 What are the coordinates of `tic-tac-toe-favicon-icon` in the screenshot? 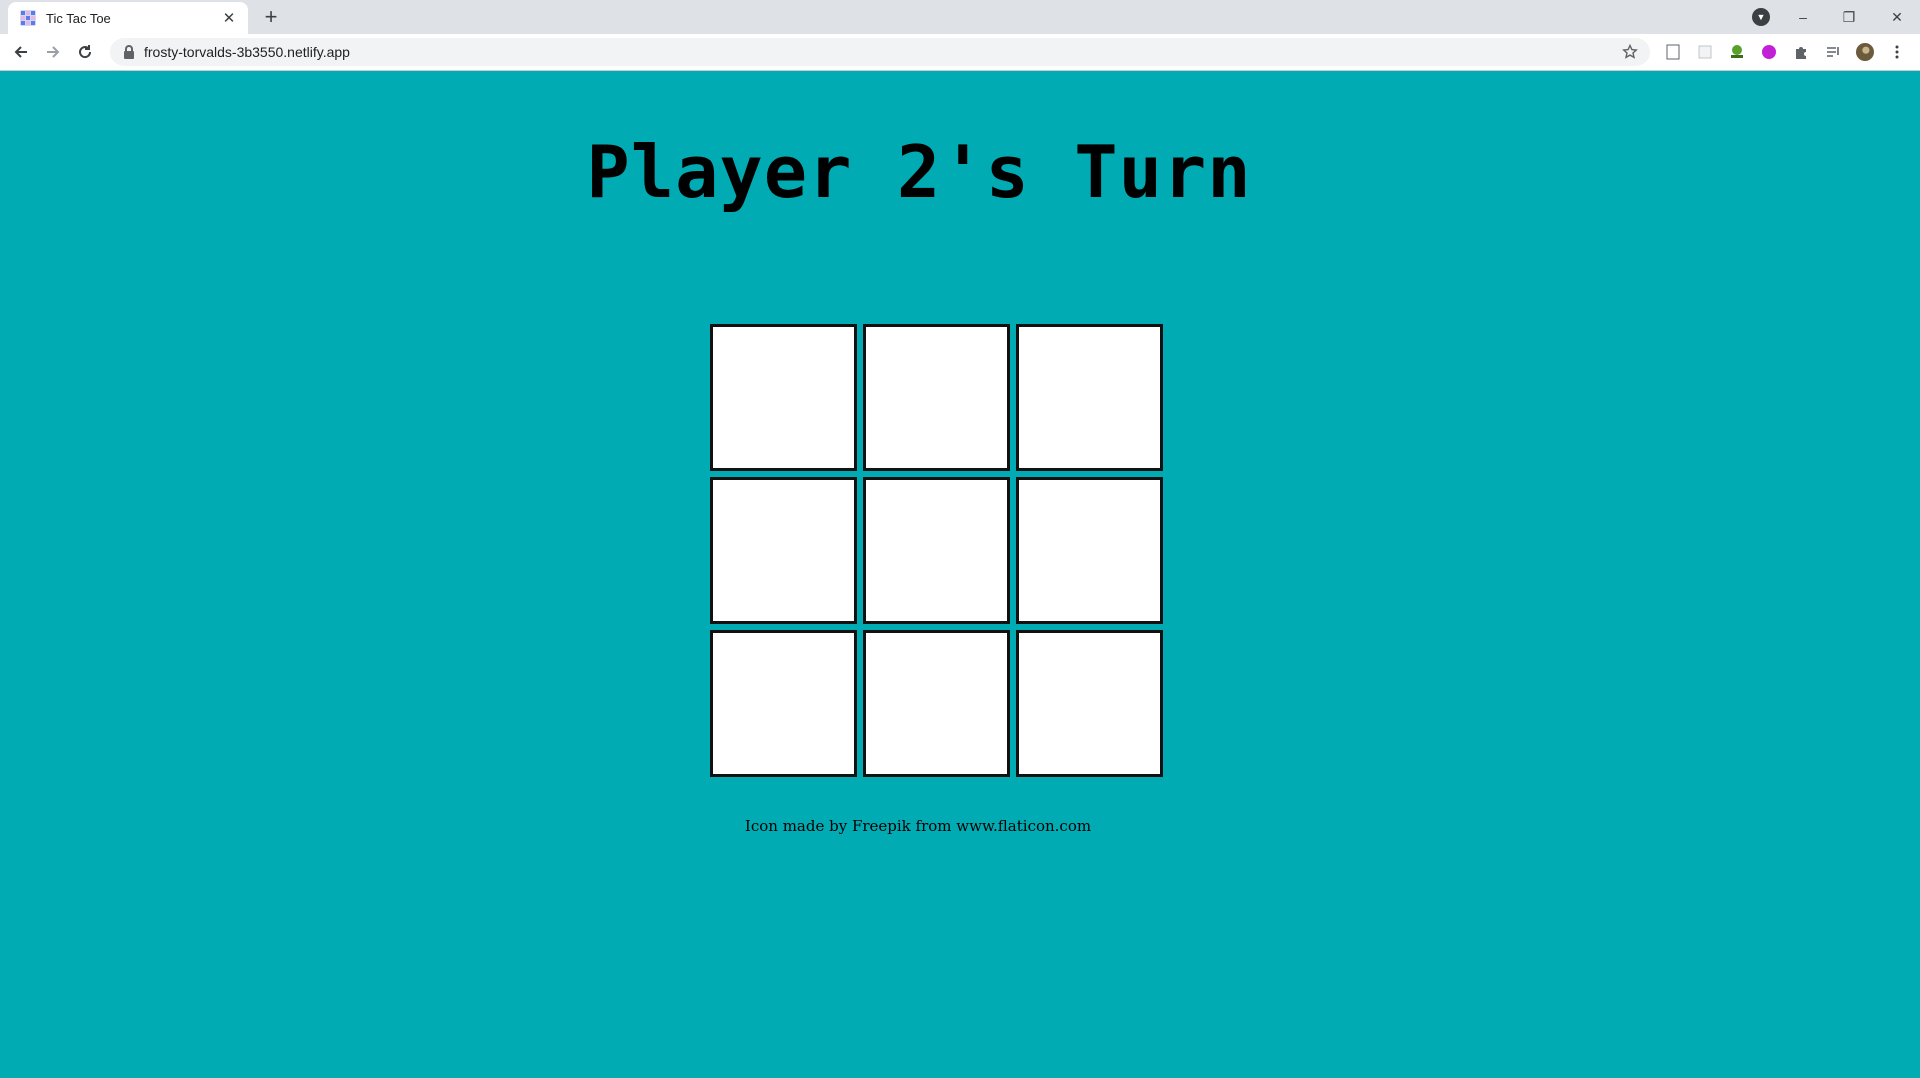 It's located at (28, 18).